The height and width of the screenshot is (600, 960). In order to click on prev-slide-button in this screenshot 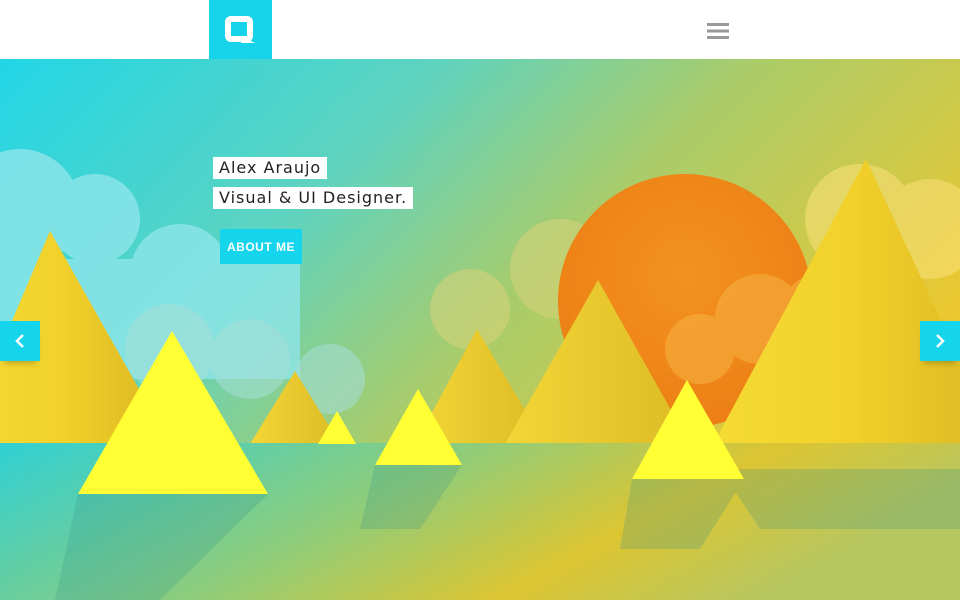, I will do `click(20, 341)`.